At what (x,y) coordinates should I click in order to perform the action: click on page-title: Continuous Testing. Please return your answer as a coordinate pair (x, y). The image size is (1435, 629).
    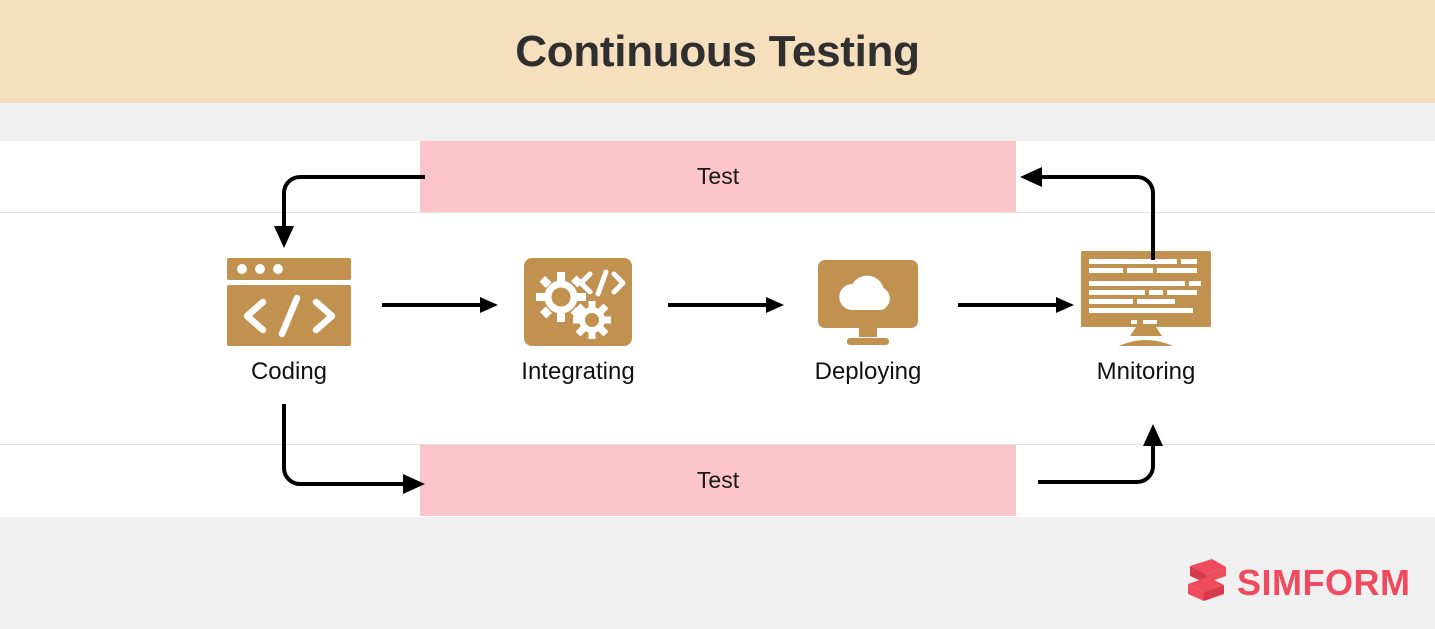
    Looking at the image, I should click on (717, 51).